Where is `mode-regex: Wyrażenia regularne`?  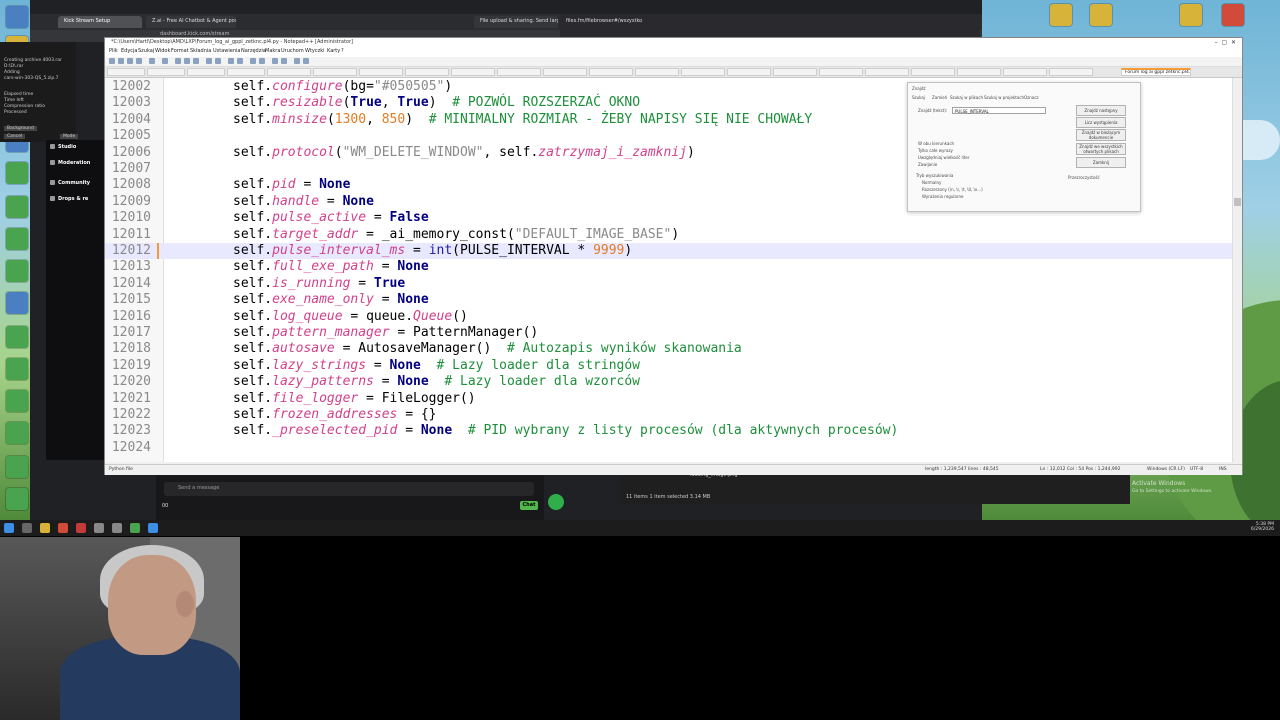 mode-regex: Wyrażenia regularne is located at coordinates (943, 196).